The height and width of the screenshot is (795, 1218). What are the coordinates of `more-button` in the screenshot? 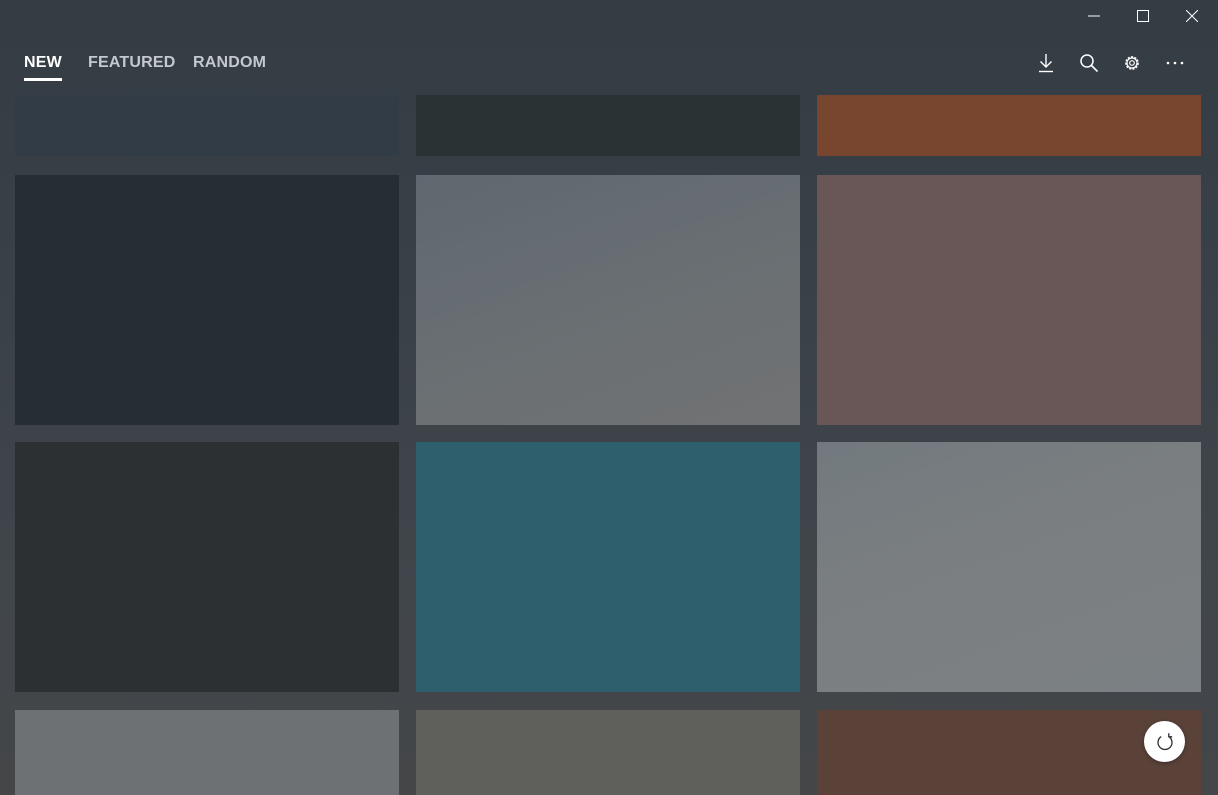 It's located at (1175, 63).